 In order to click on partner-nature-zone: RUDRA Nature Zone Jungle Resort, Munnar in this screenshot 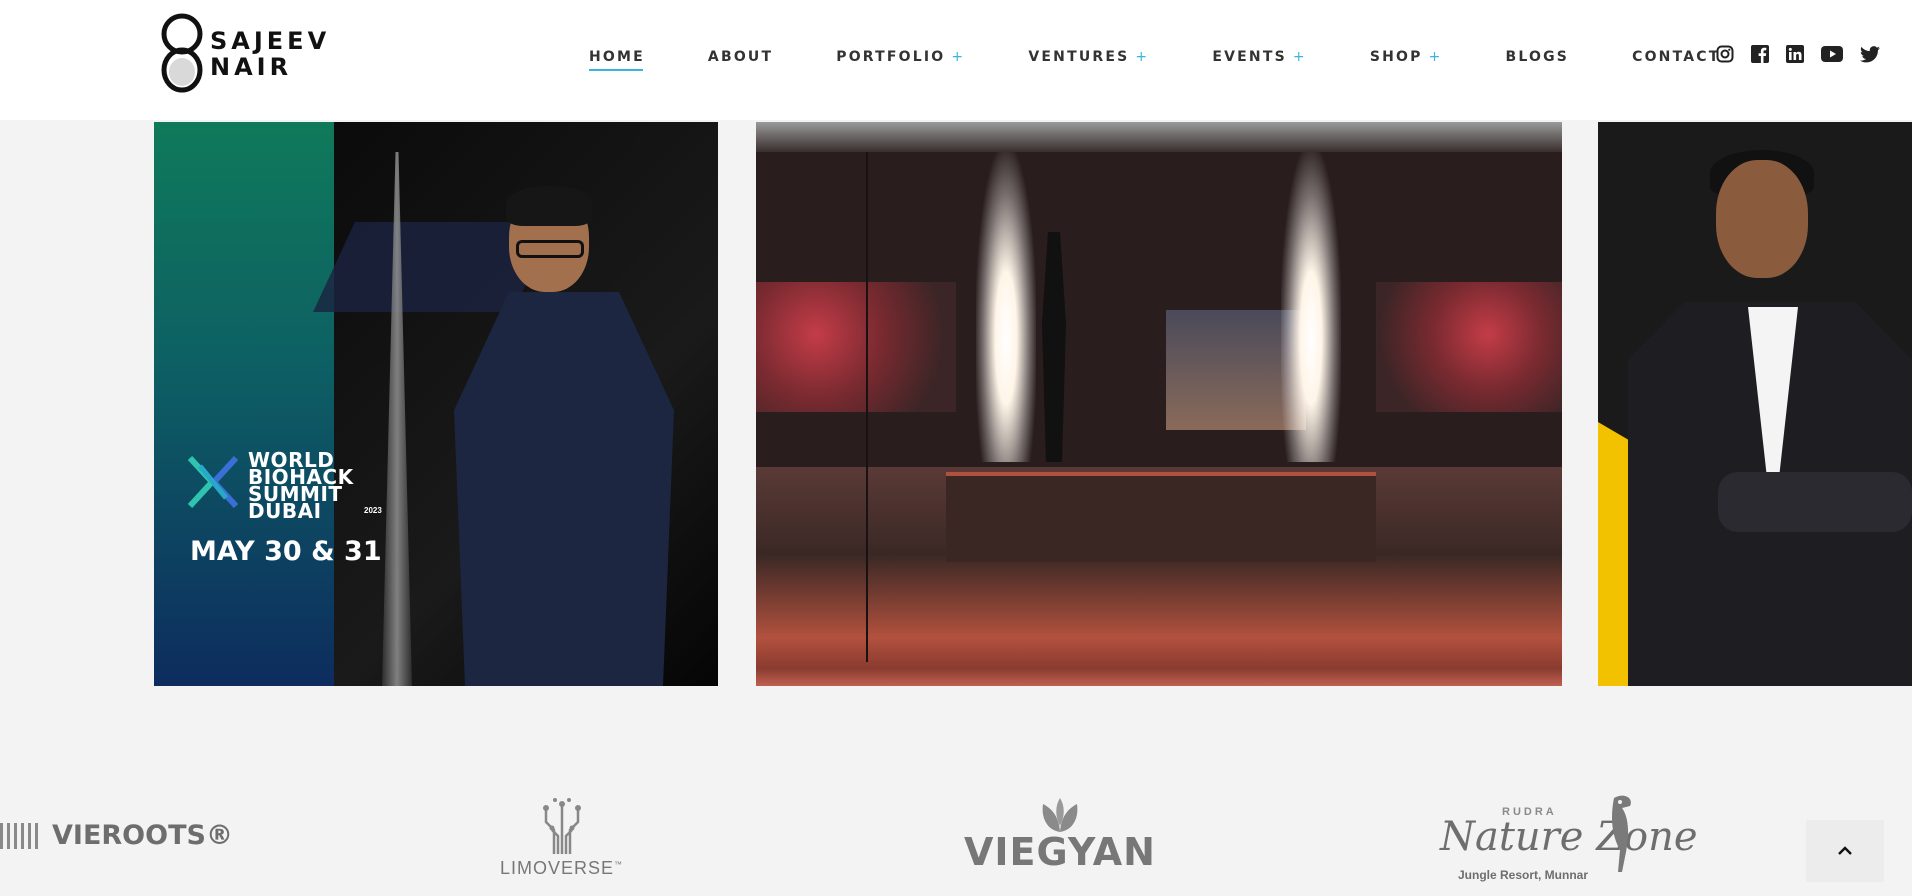, I will do `click(1569, 842)`.